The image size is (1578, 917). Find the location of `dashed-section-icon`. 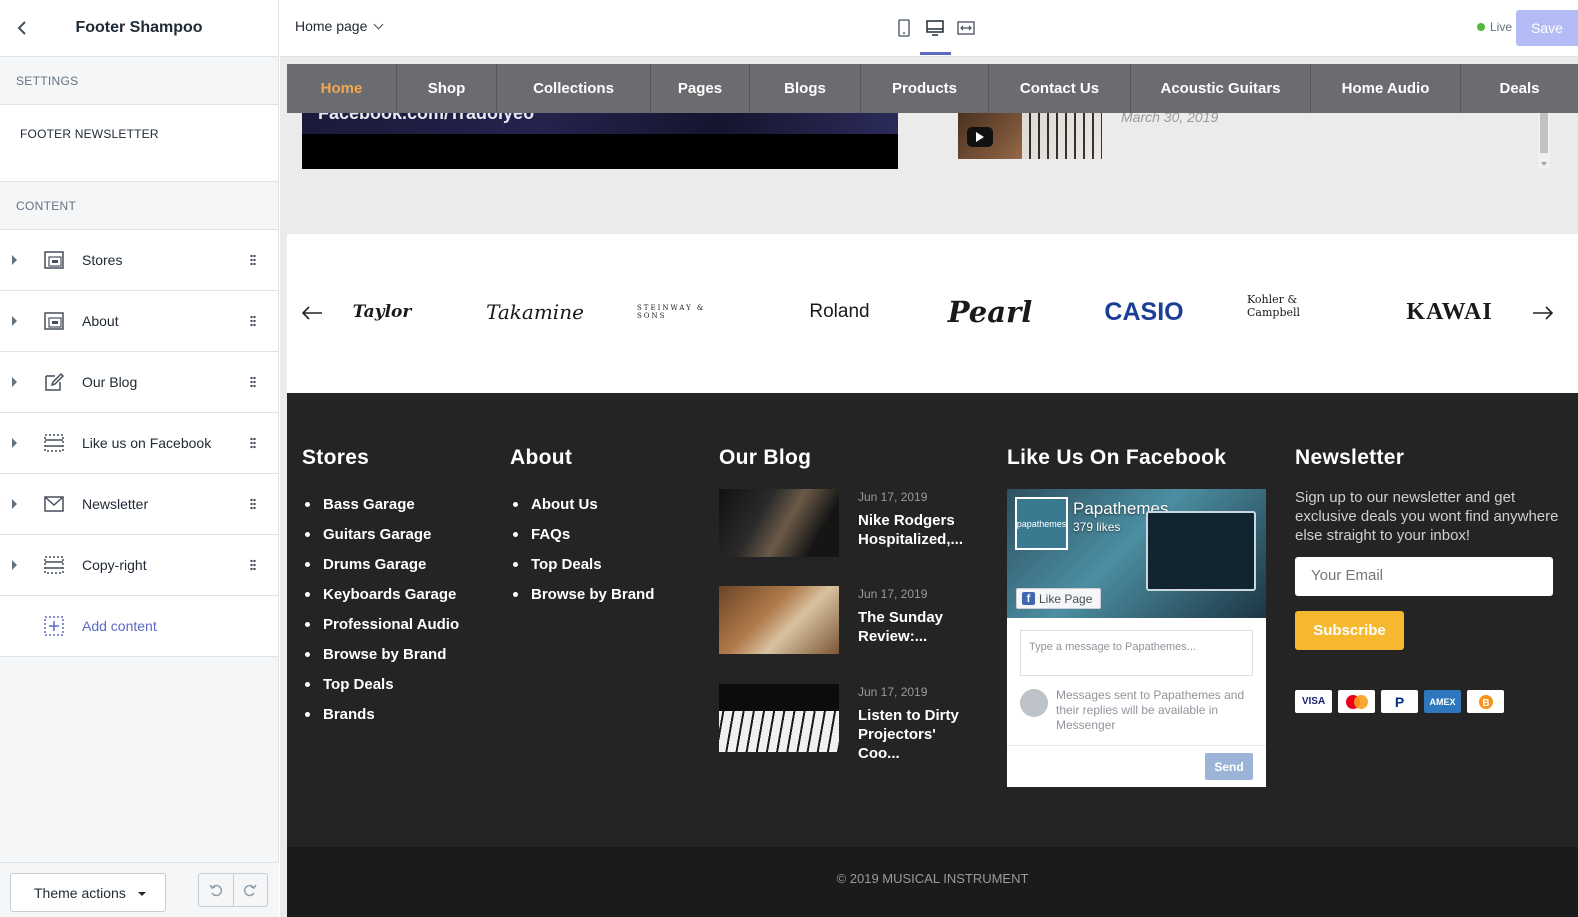

dashed-section-icon is located at coordinates (54, 565).